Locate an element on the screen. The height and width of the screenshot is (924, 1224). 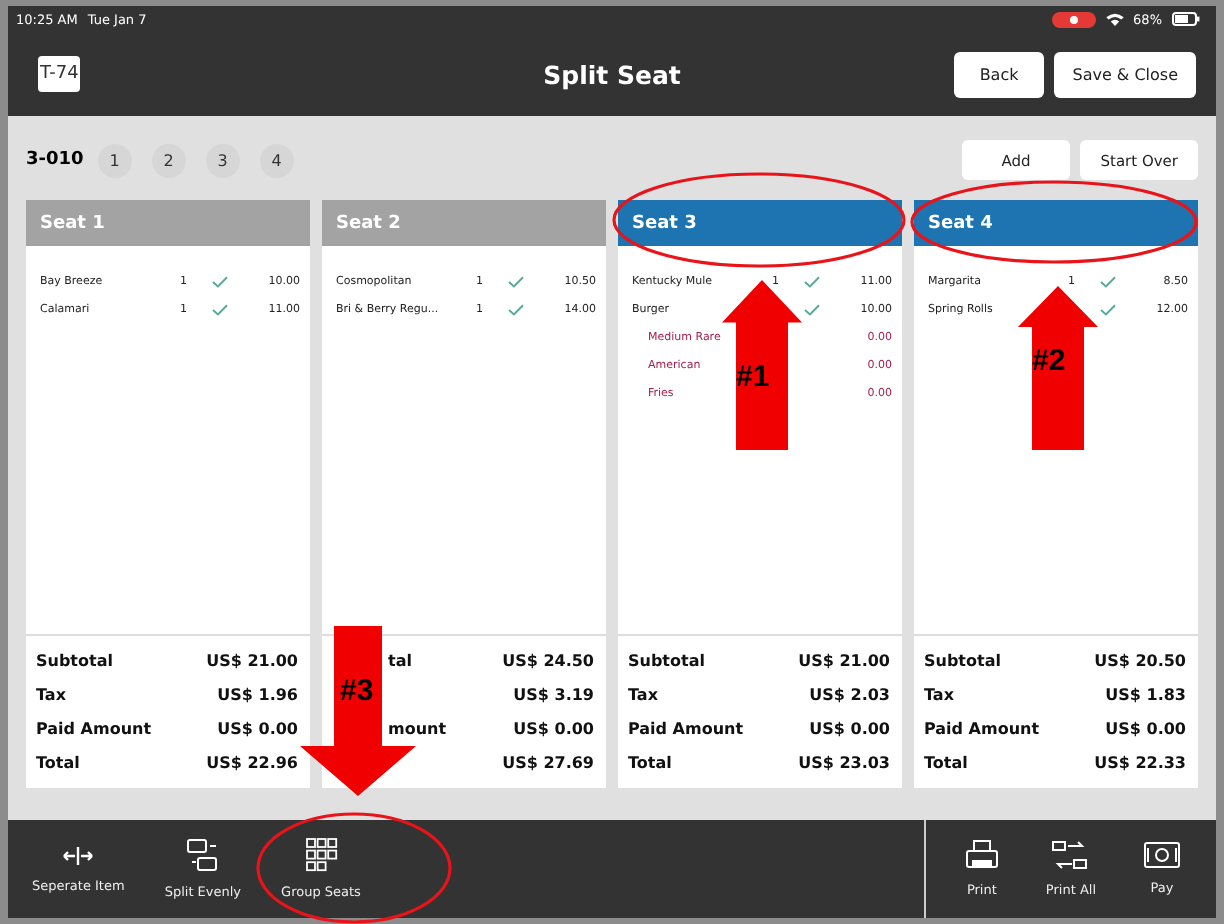
seat-number-button: 2 is located at coordinates (168, 160).